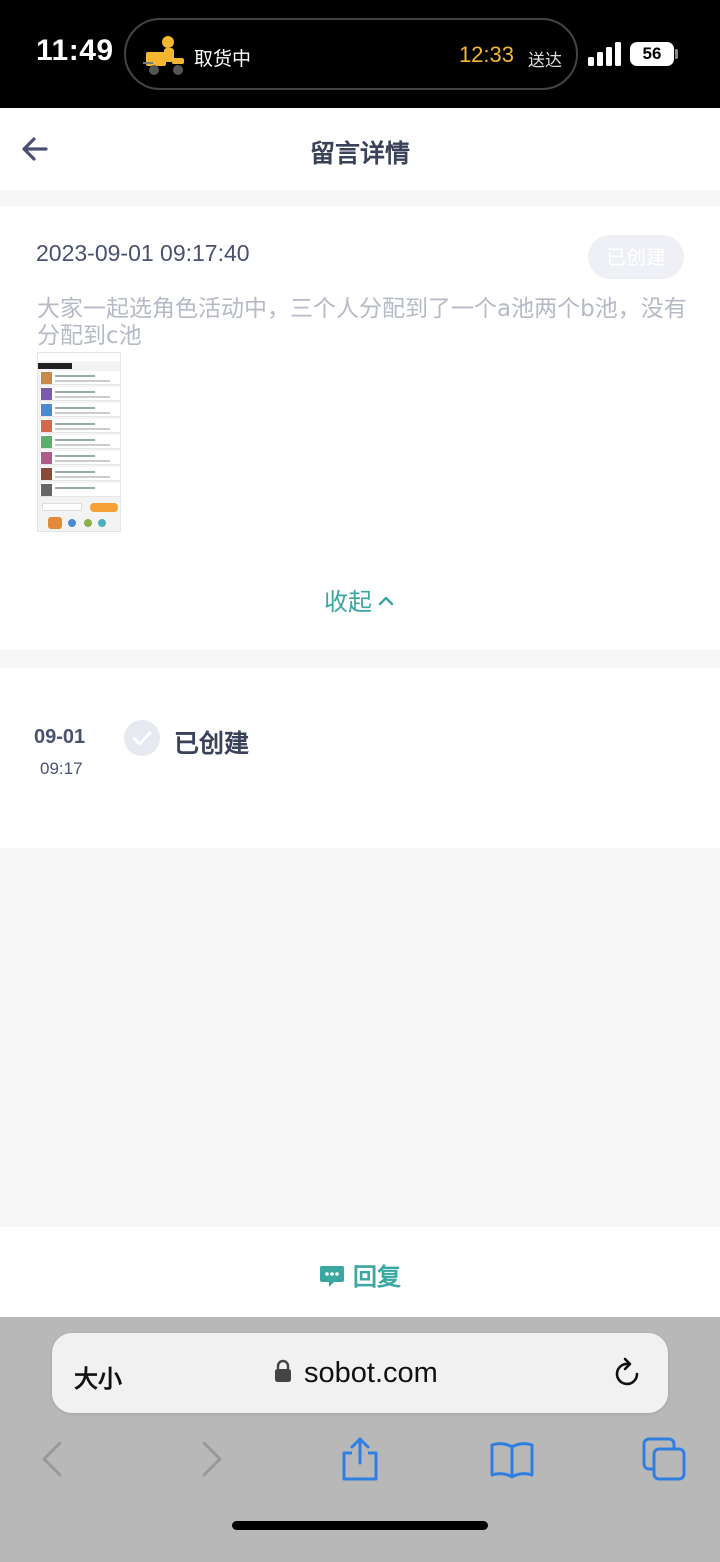  I want to click on eta-suffix: 送达, so click(545, 61).